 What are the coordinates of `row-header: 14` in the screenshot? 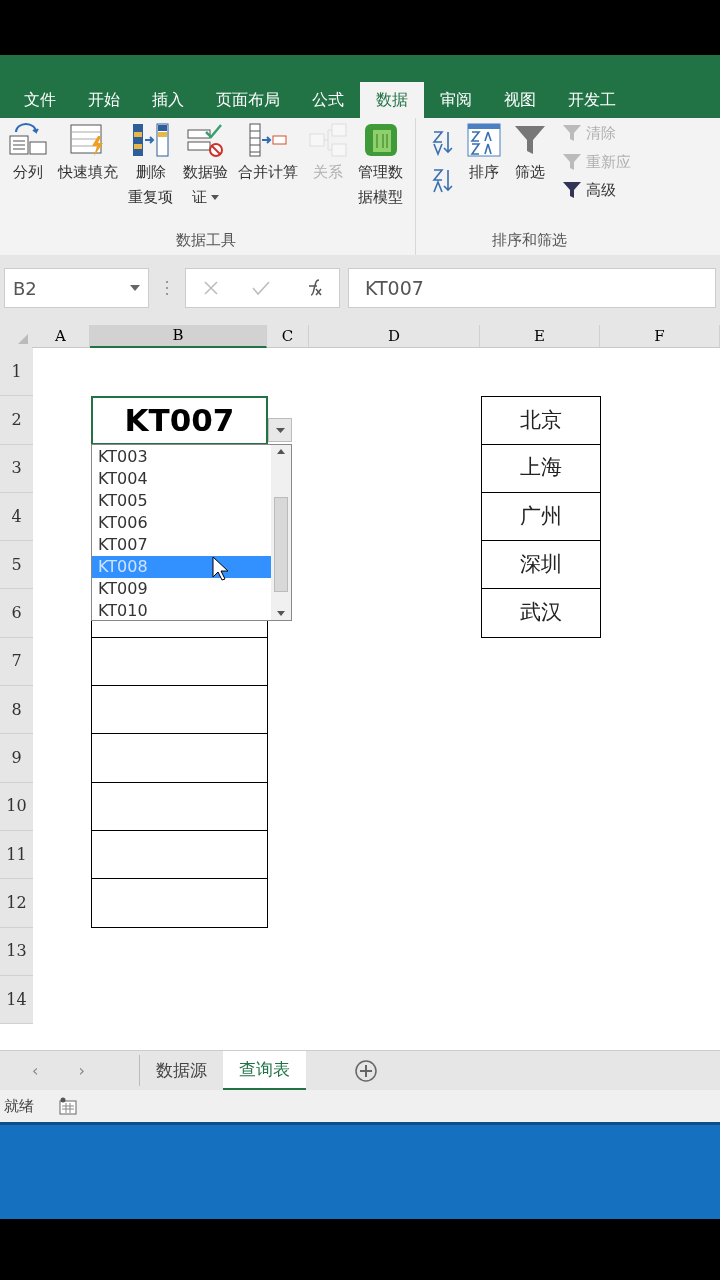 It's located at (16, 1000).